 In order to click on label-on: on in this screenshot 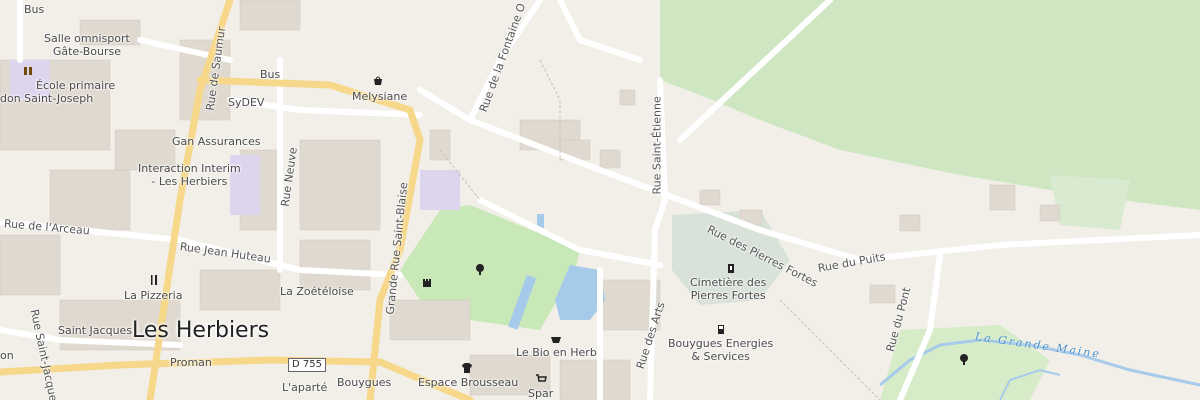, I will do `click(7, 355)`.